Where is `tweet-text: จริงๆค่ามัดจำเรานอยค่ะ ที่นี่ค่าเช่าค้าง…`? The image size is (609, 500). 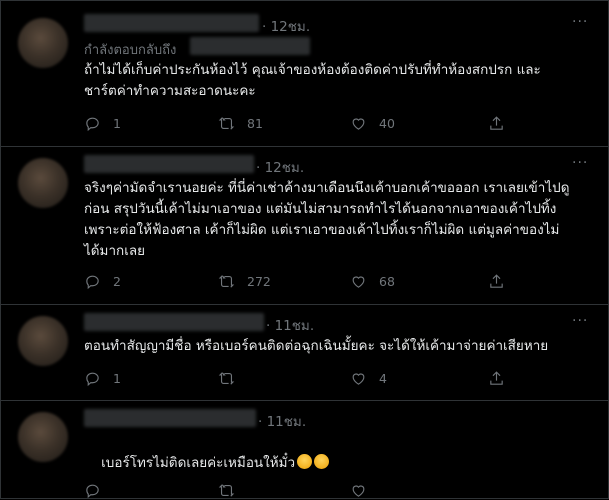 tweet-text: จริงๆค่ามัดจำเรานอยค่ะ ที่นี่ค่าเช่าค้าง… is located at coordinates (327, 219).